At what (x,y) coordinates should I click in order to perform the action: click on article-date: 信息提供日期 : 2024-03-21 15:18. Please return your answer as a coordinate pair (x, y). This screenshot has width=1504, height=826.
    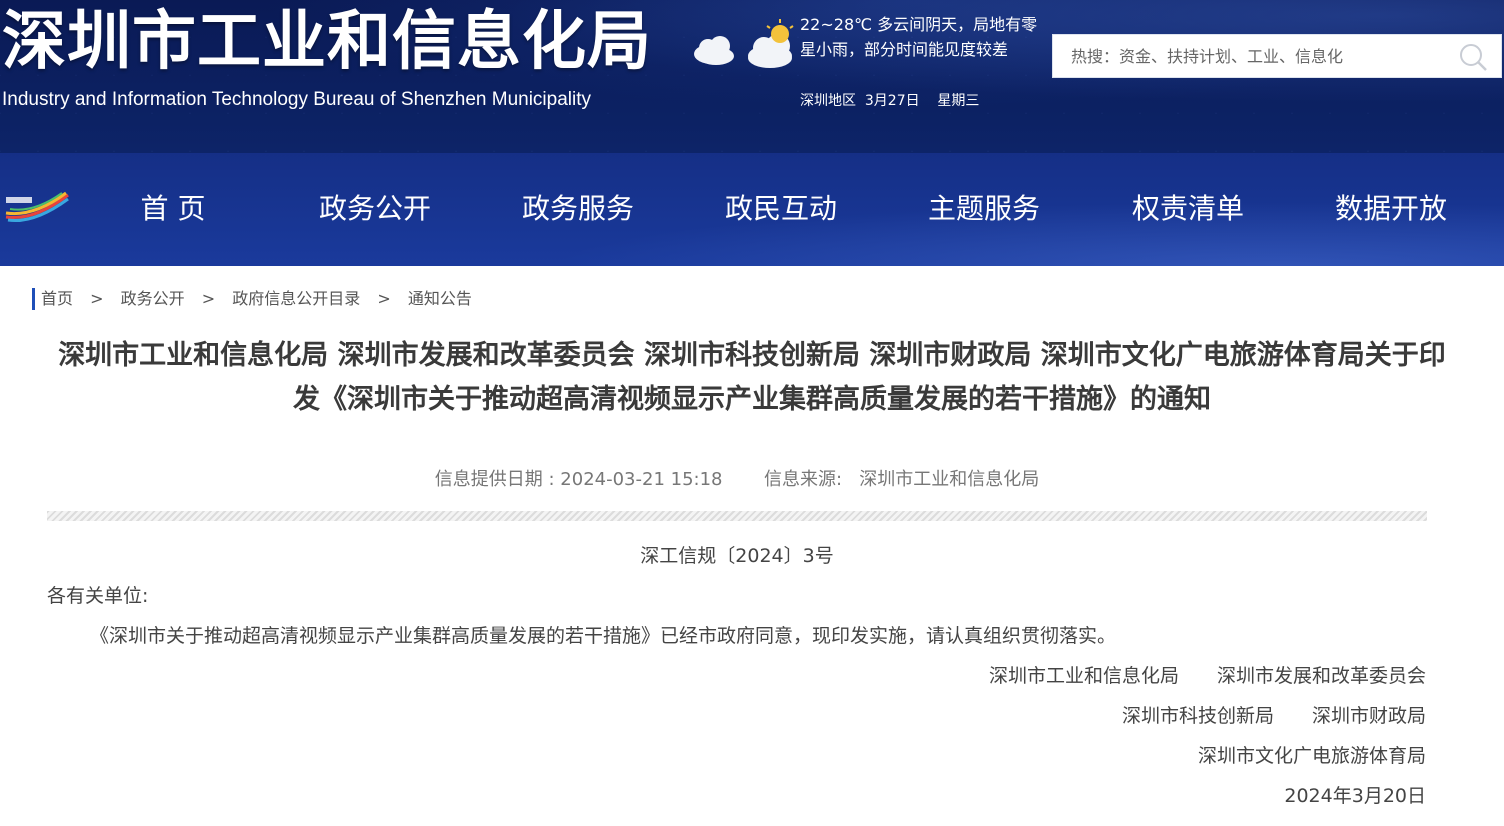
    Looking at the image, I should click on (578, 479).